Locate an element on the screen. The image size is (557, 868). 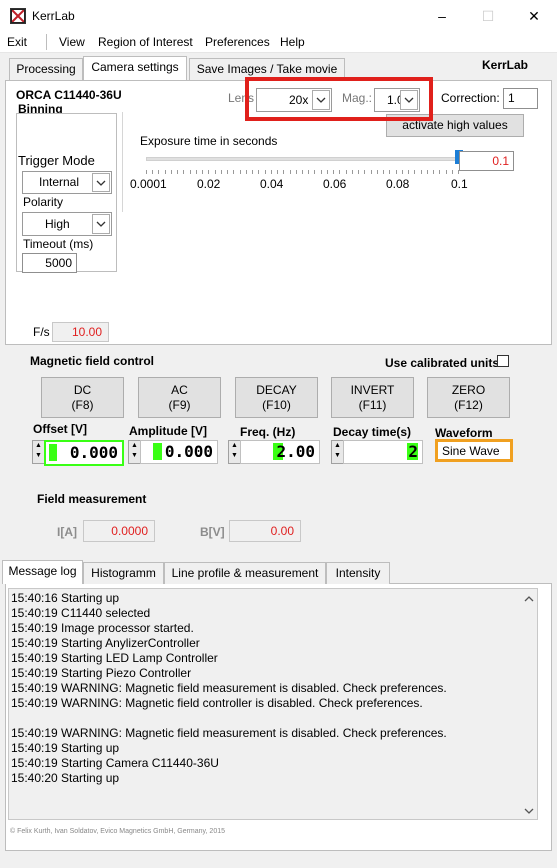
decay-time-control: ▲ ▼ 2 is located at coordinates (377, 452).